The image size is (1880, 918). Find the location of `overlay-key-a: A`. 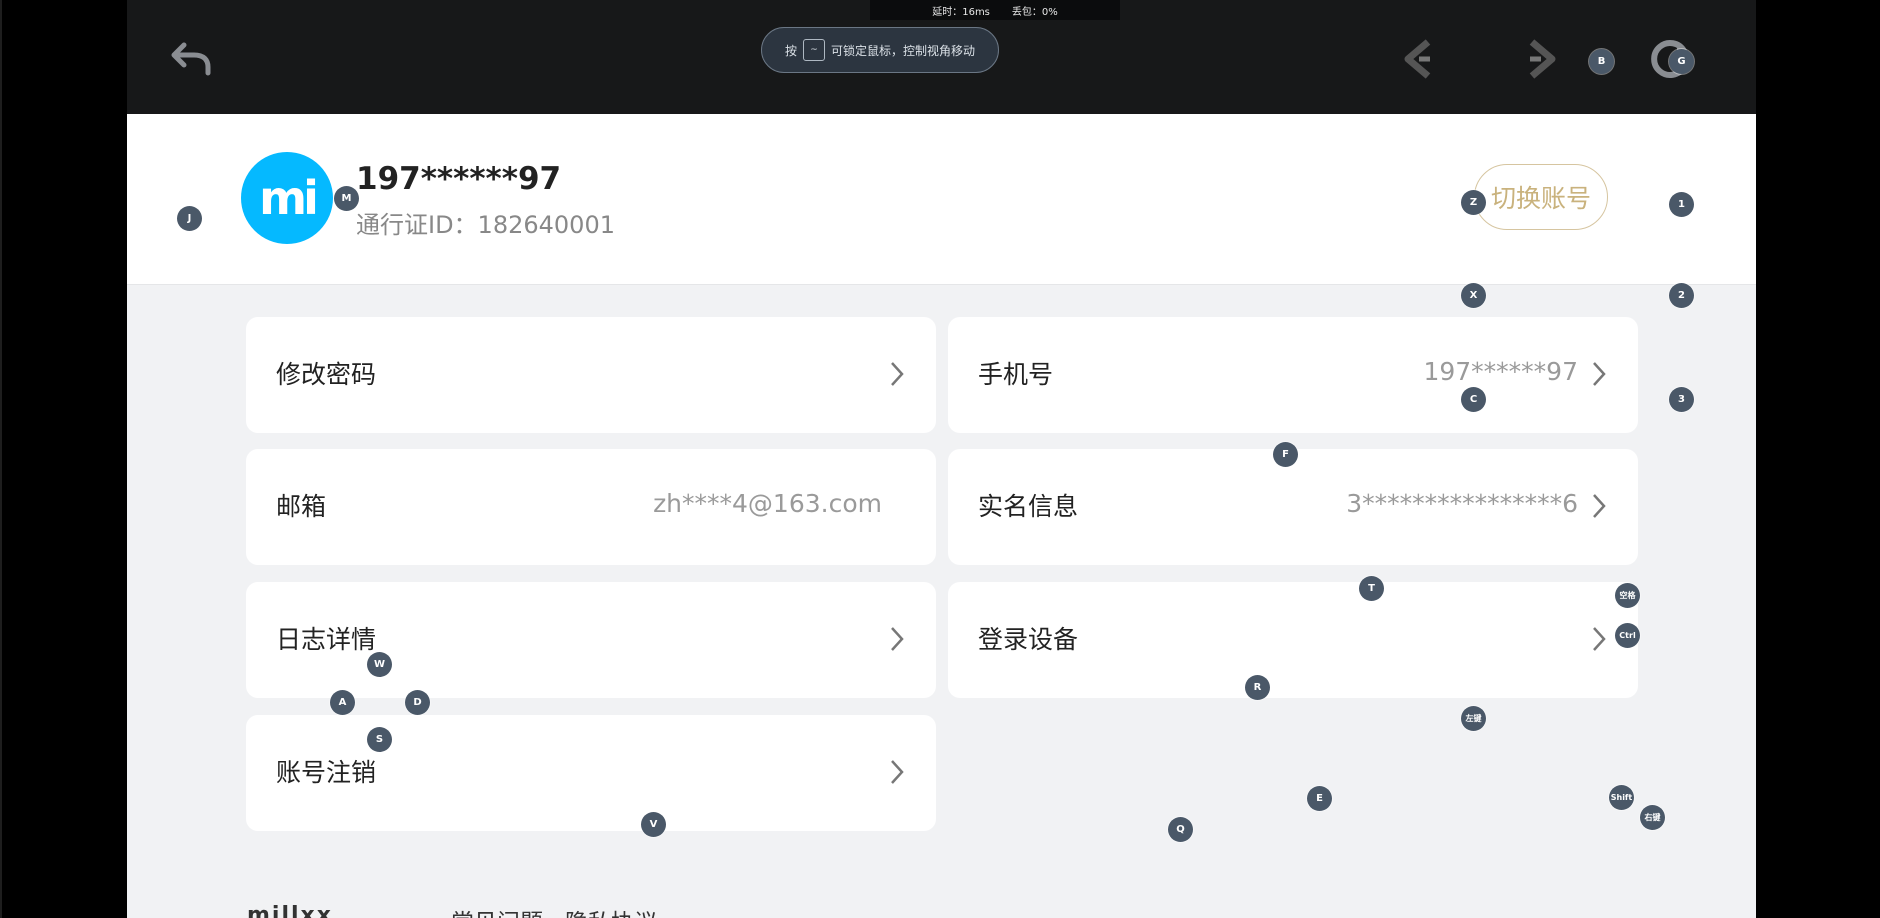

overlay-key-a: A is located at coordinates (342, 702).